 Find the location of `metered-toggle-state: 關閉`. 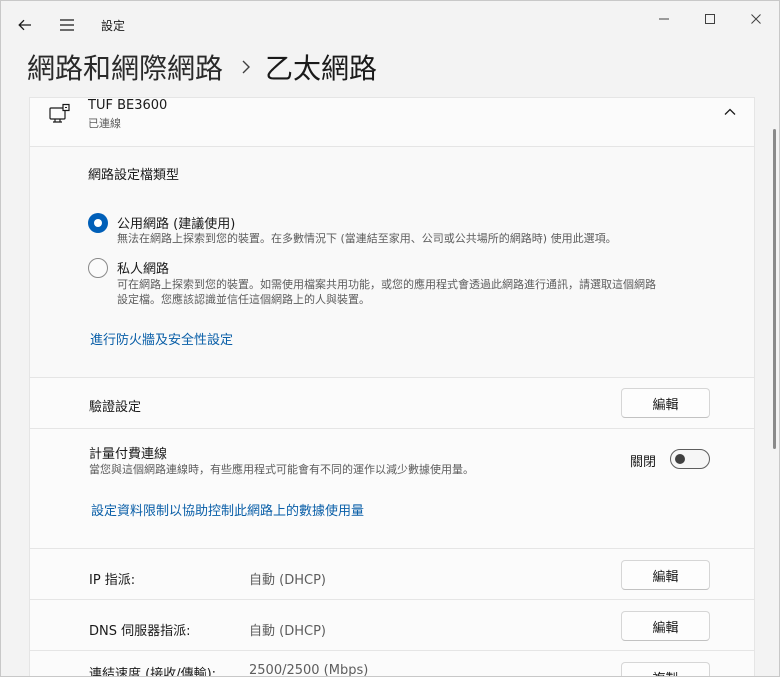

metered-toggle-state: 關閉 is located at coordinates (643, 462).